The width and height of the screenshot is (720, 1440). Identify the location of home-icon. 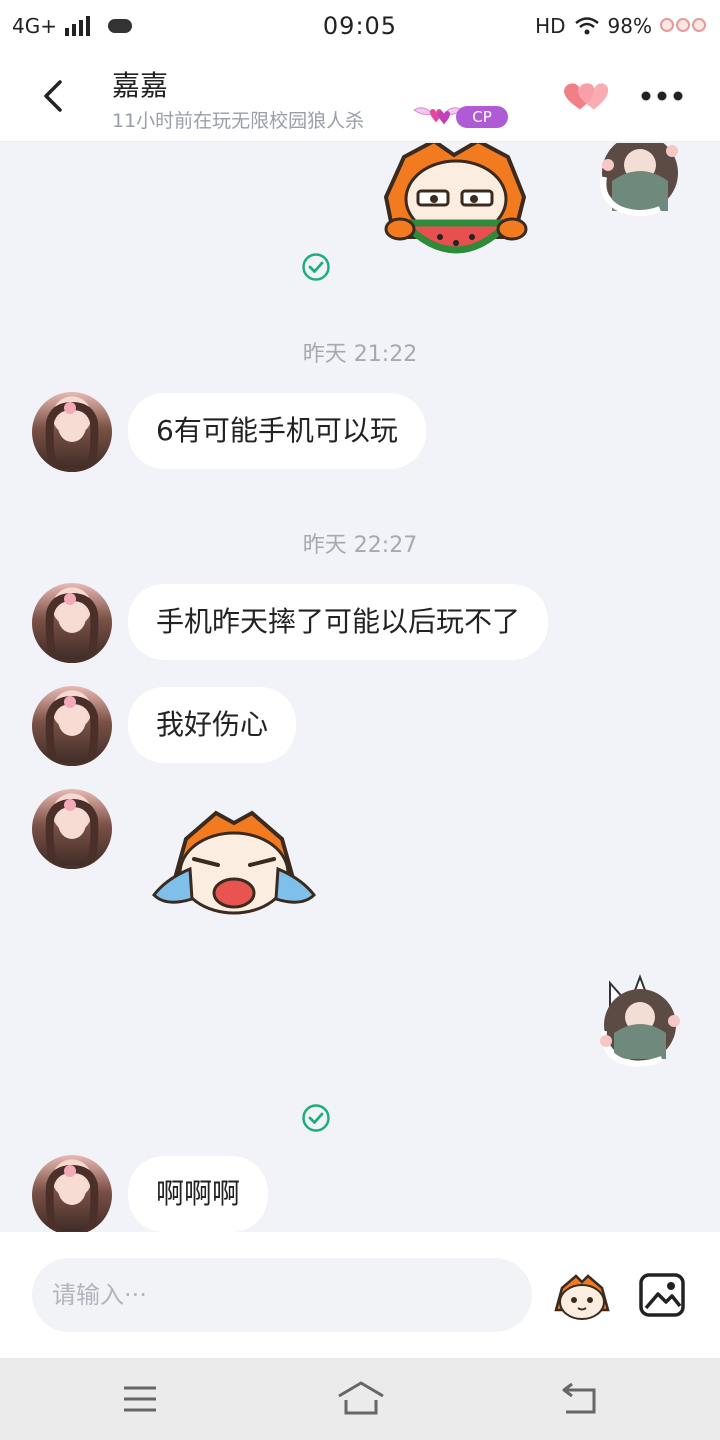
(361, 1398).